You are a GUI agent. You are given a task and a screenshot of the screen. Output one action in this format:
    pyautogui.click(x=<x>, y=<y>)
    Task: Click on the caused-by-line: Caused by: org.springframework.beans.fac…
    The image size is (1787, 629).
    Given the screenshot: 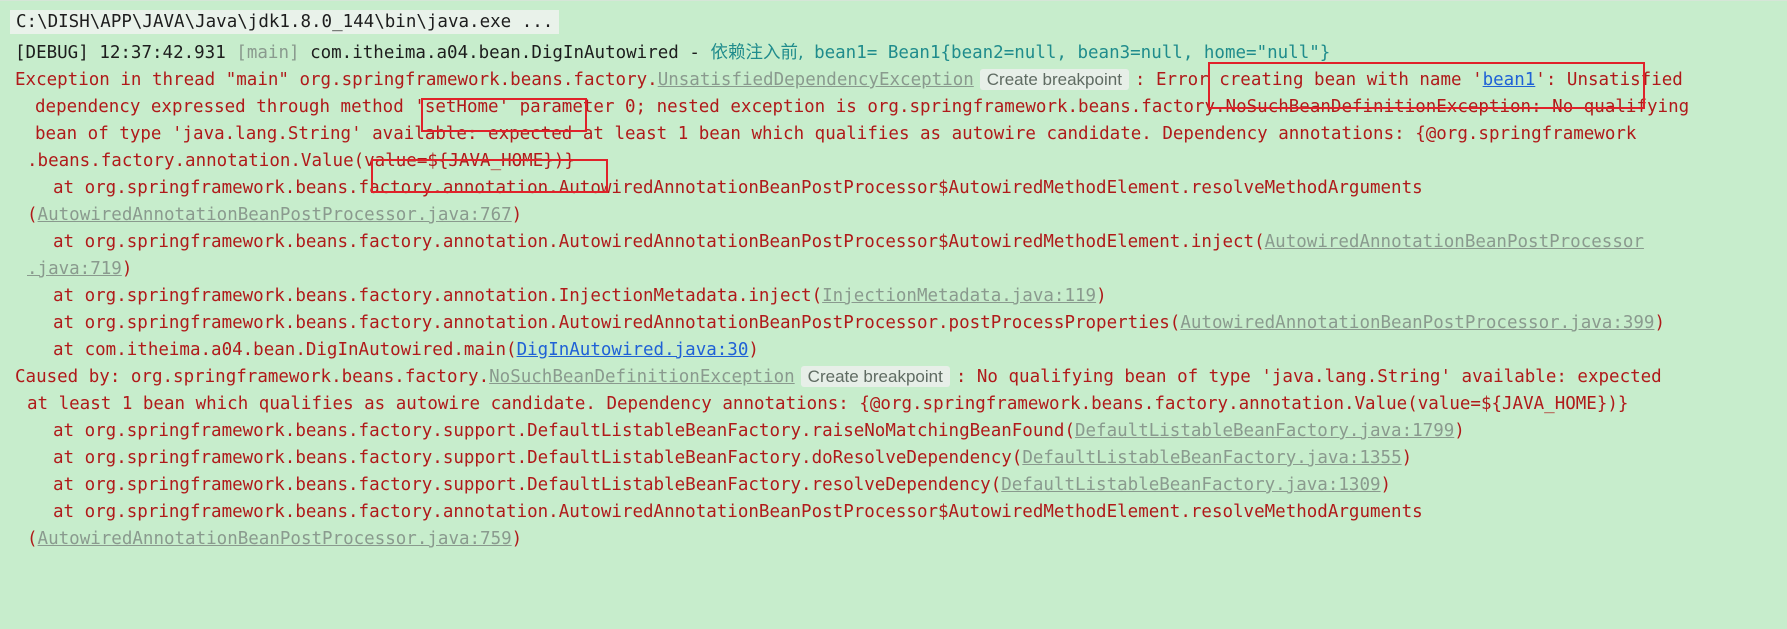 What is the action you would take?
    pyautogui.click(x=901, y=377)
    